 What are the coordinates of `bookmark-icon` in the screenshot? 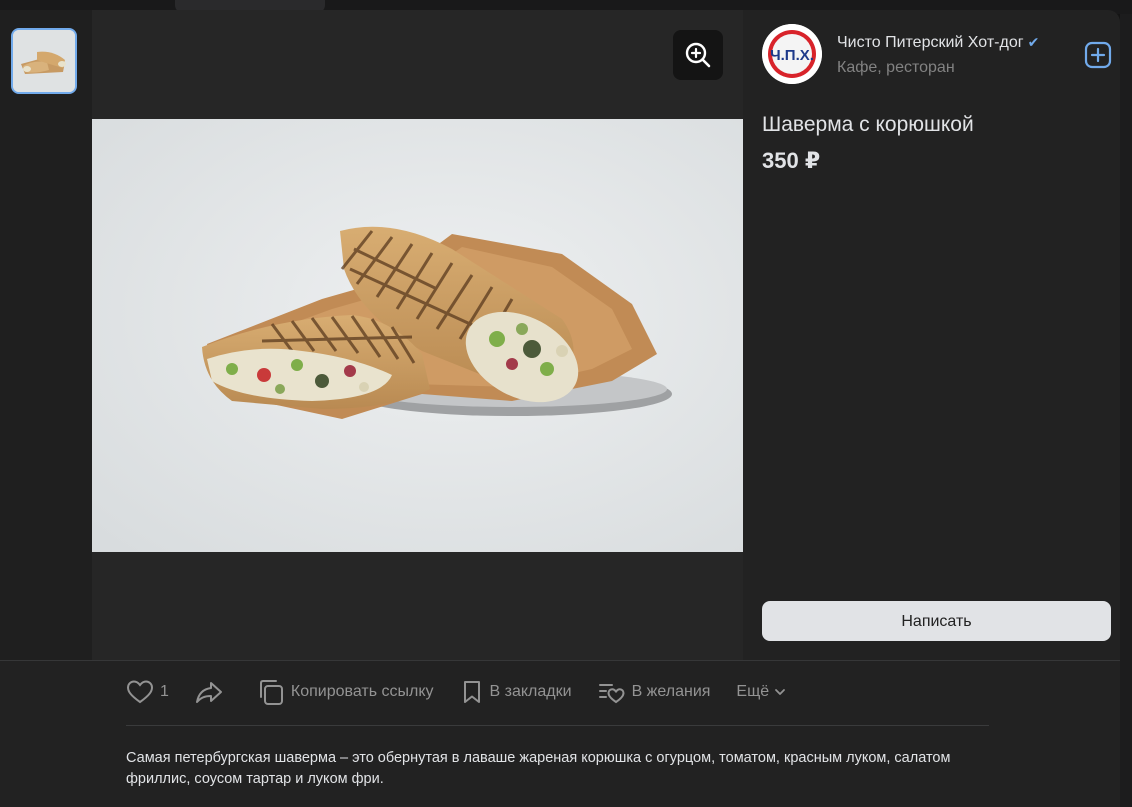 It's located at (471, 692).